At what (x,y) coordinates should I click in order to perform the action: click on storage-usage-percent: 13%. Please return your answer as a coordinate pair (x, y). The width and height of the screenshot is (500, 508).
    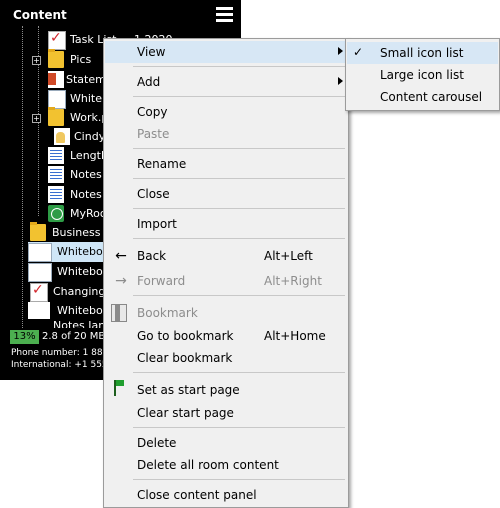
    Looking at the image, I should click on (24, 337).